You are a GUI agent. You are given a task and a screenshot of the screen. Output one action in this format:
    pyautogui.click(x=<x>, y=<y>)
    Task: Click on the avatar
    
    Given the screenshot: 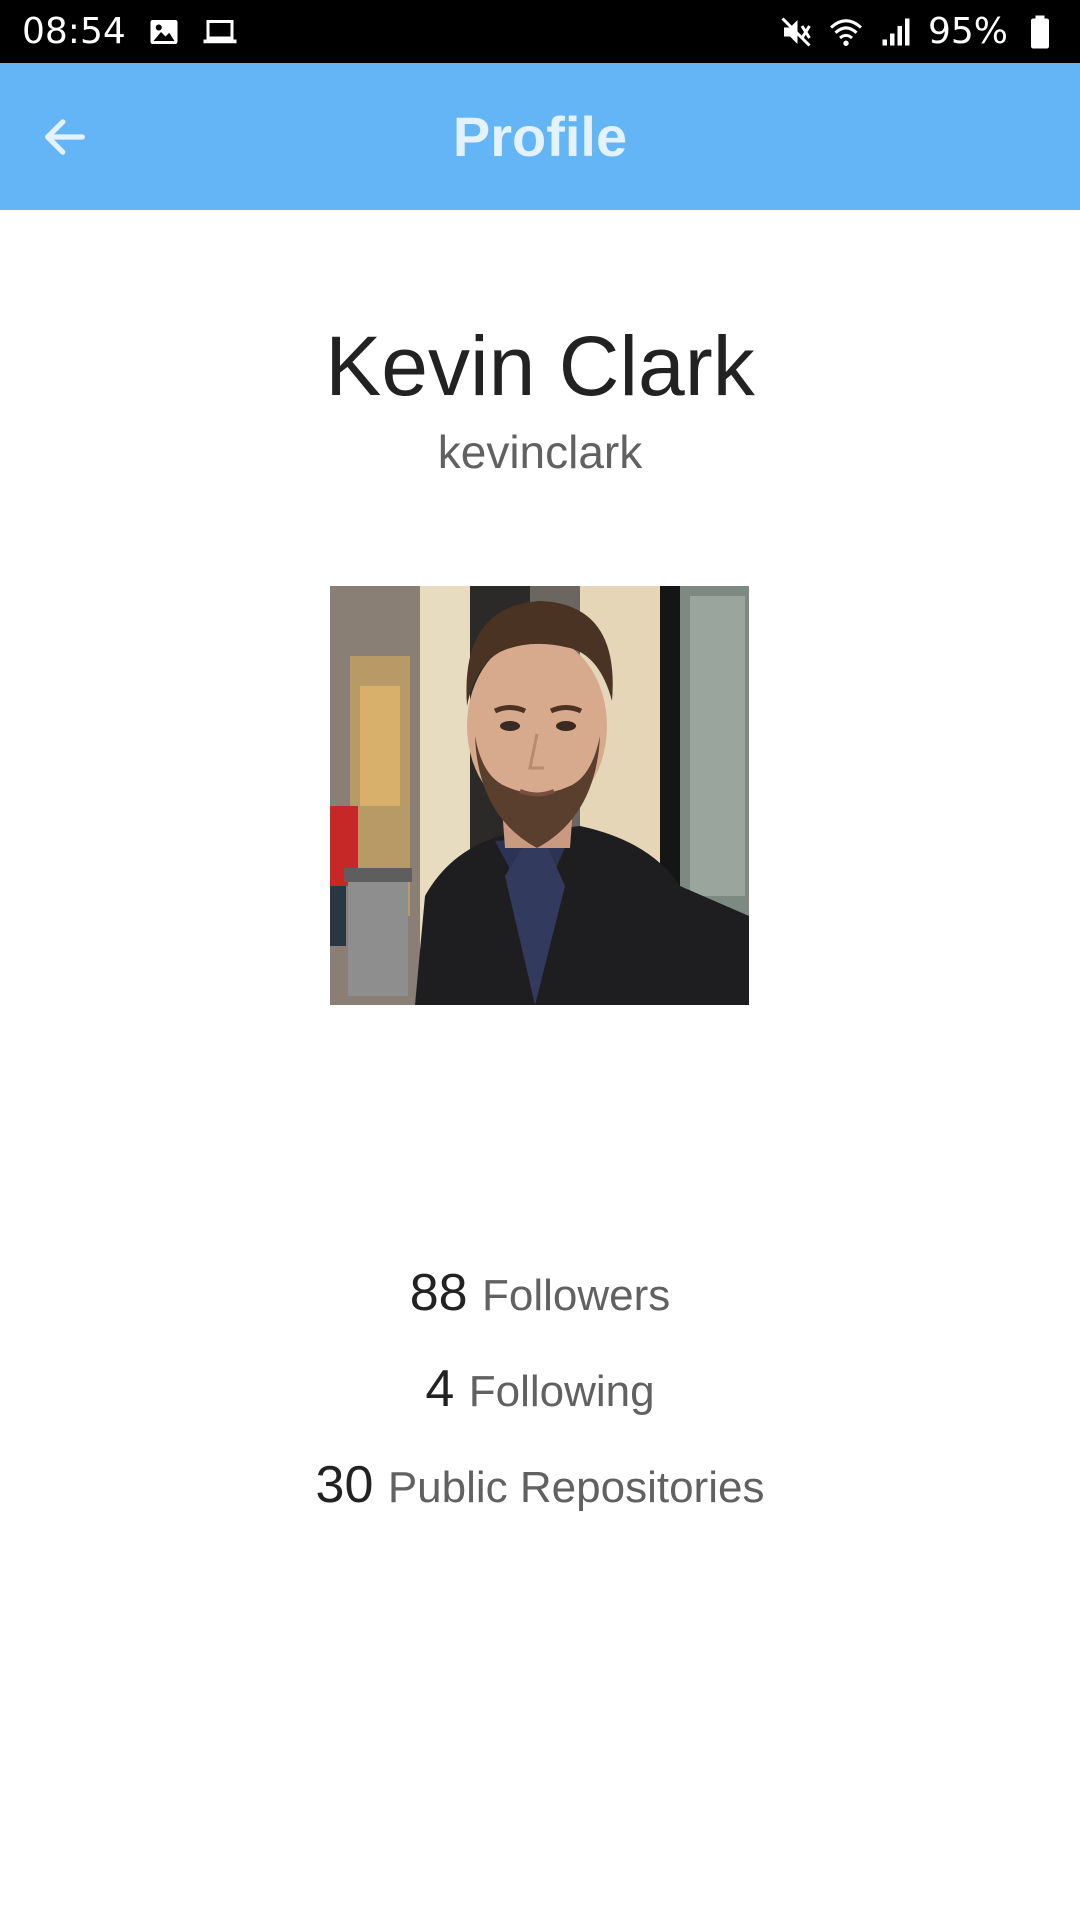 What is the action you would take?
    pyautogui.click(x=539, y=795)
    